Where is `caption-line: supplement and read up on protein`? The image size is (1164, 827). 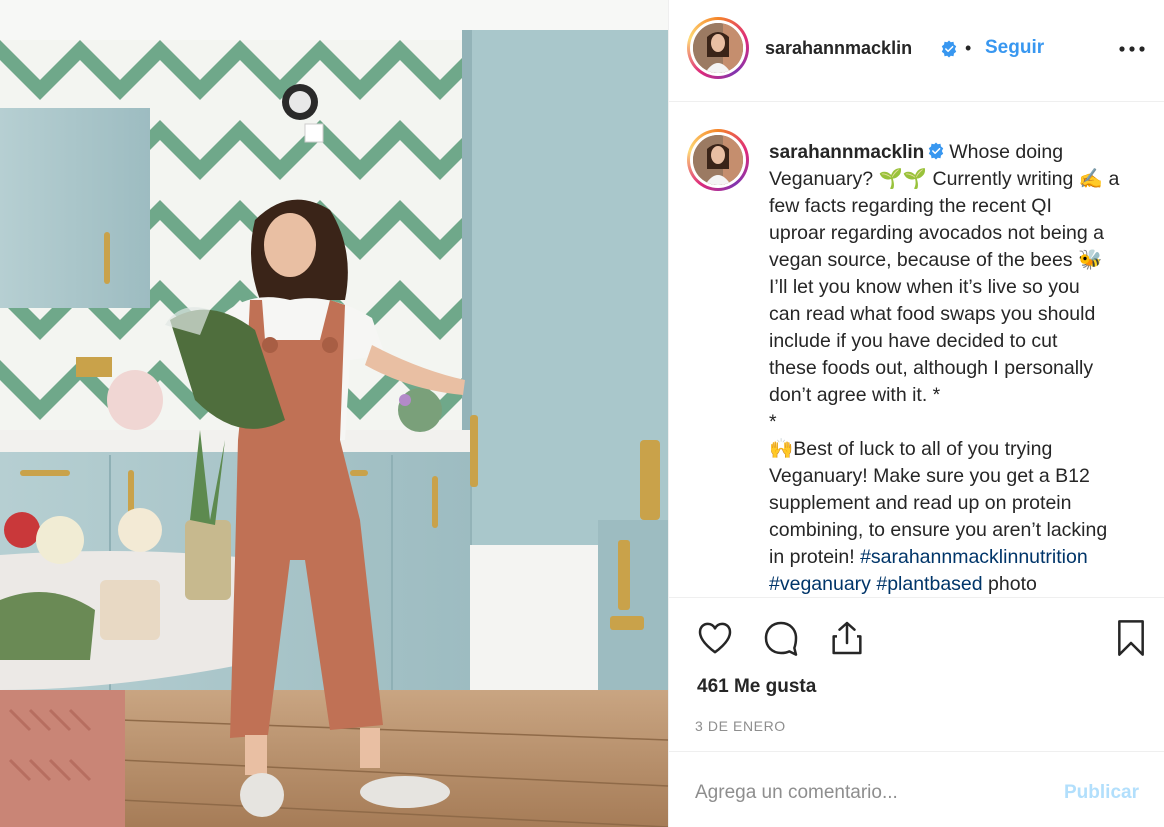
caption-line: supplement and read up on protein is located at coordinates (920, 503).